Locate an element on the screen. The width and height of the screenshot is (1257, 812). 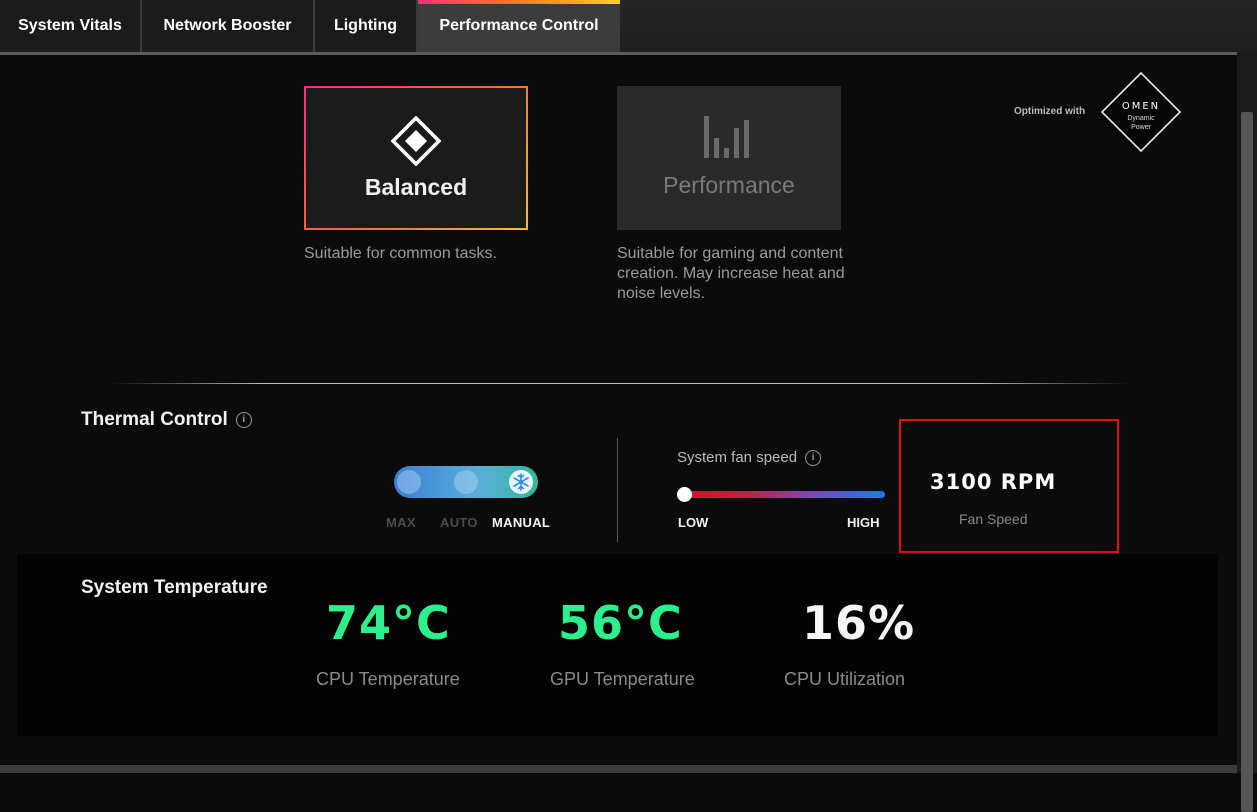
thermal-control-title: Thermal Control i is located at coordinates (166, 420).